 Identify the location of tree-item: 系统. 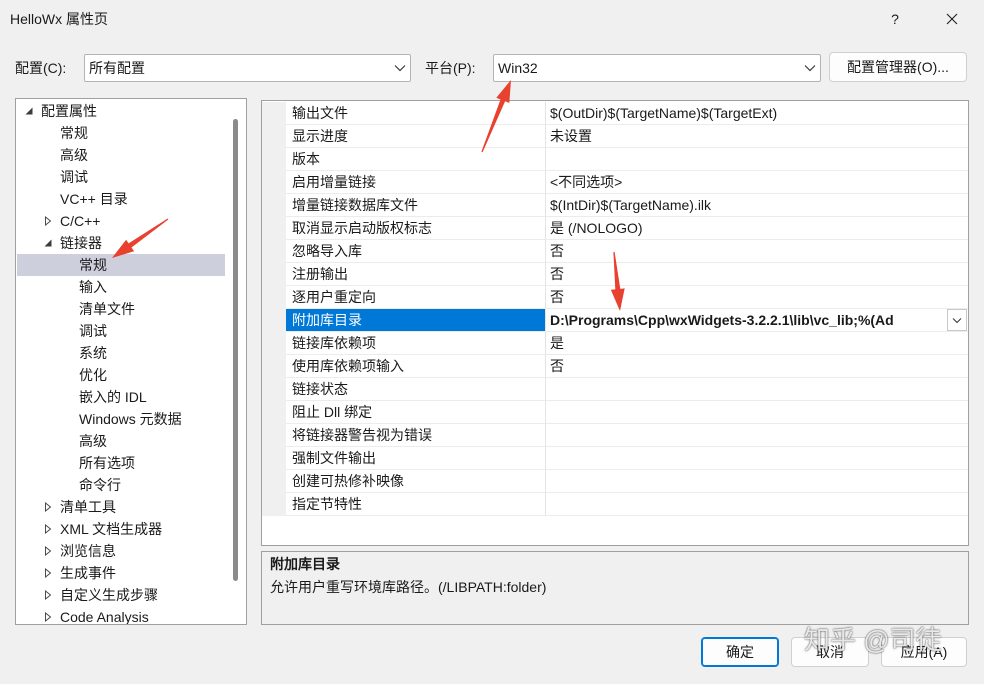
(121, 353).